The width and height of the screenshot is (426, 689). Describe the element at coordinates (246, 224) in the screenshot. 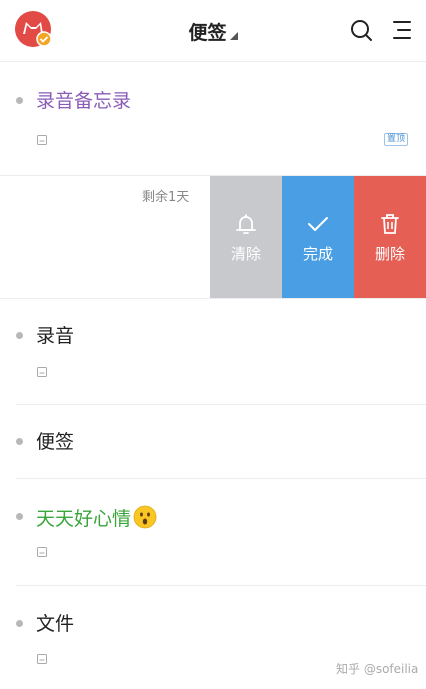

I see `bell-off-icon` at that location.